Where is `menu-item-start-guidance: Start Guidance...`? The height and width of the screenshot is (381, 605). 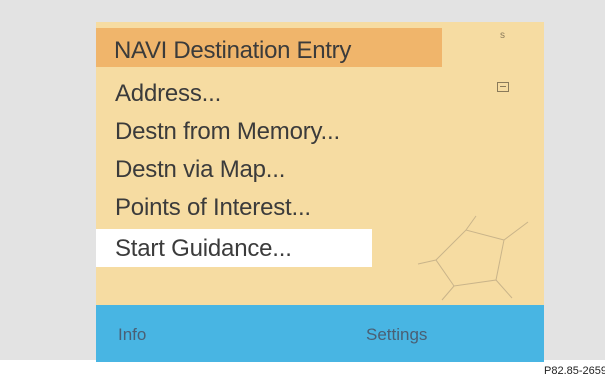 menu-item-start-guidance: Start Guidance... is located at coordinates (234, 248).